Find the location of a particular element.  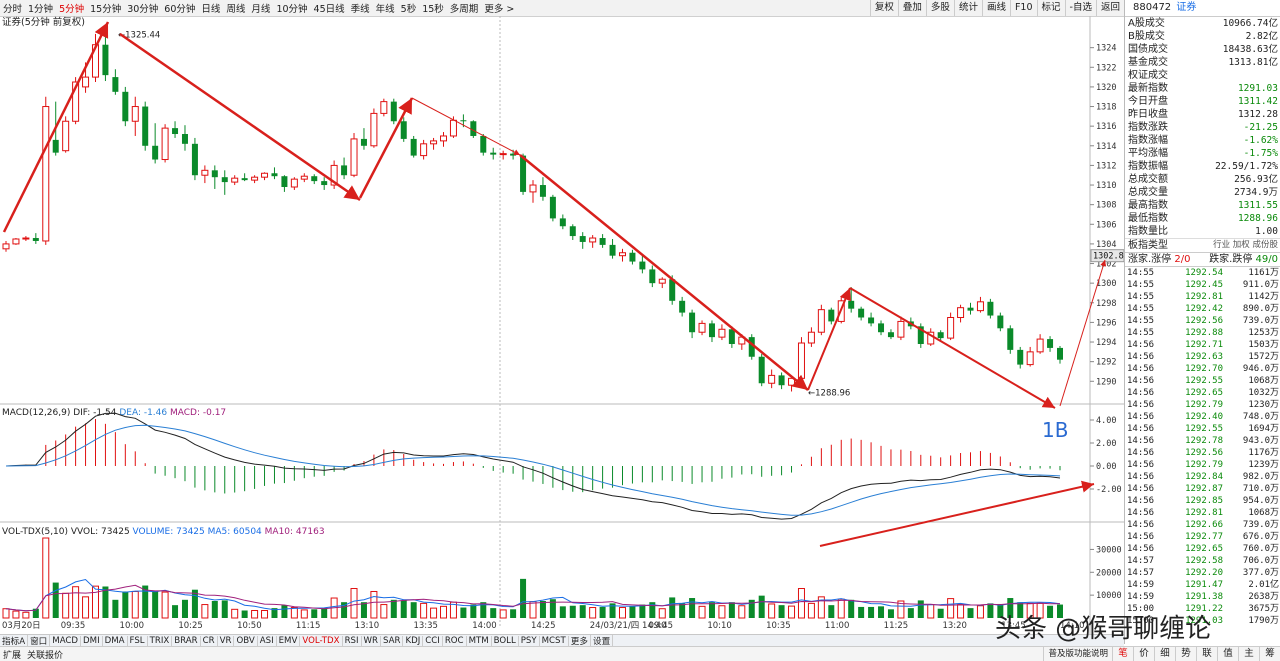

status-button: 价 is located at coordinates (1143, 654).